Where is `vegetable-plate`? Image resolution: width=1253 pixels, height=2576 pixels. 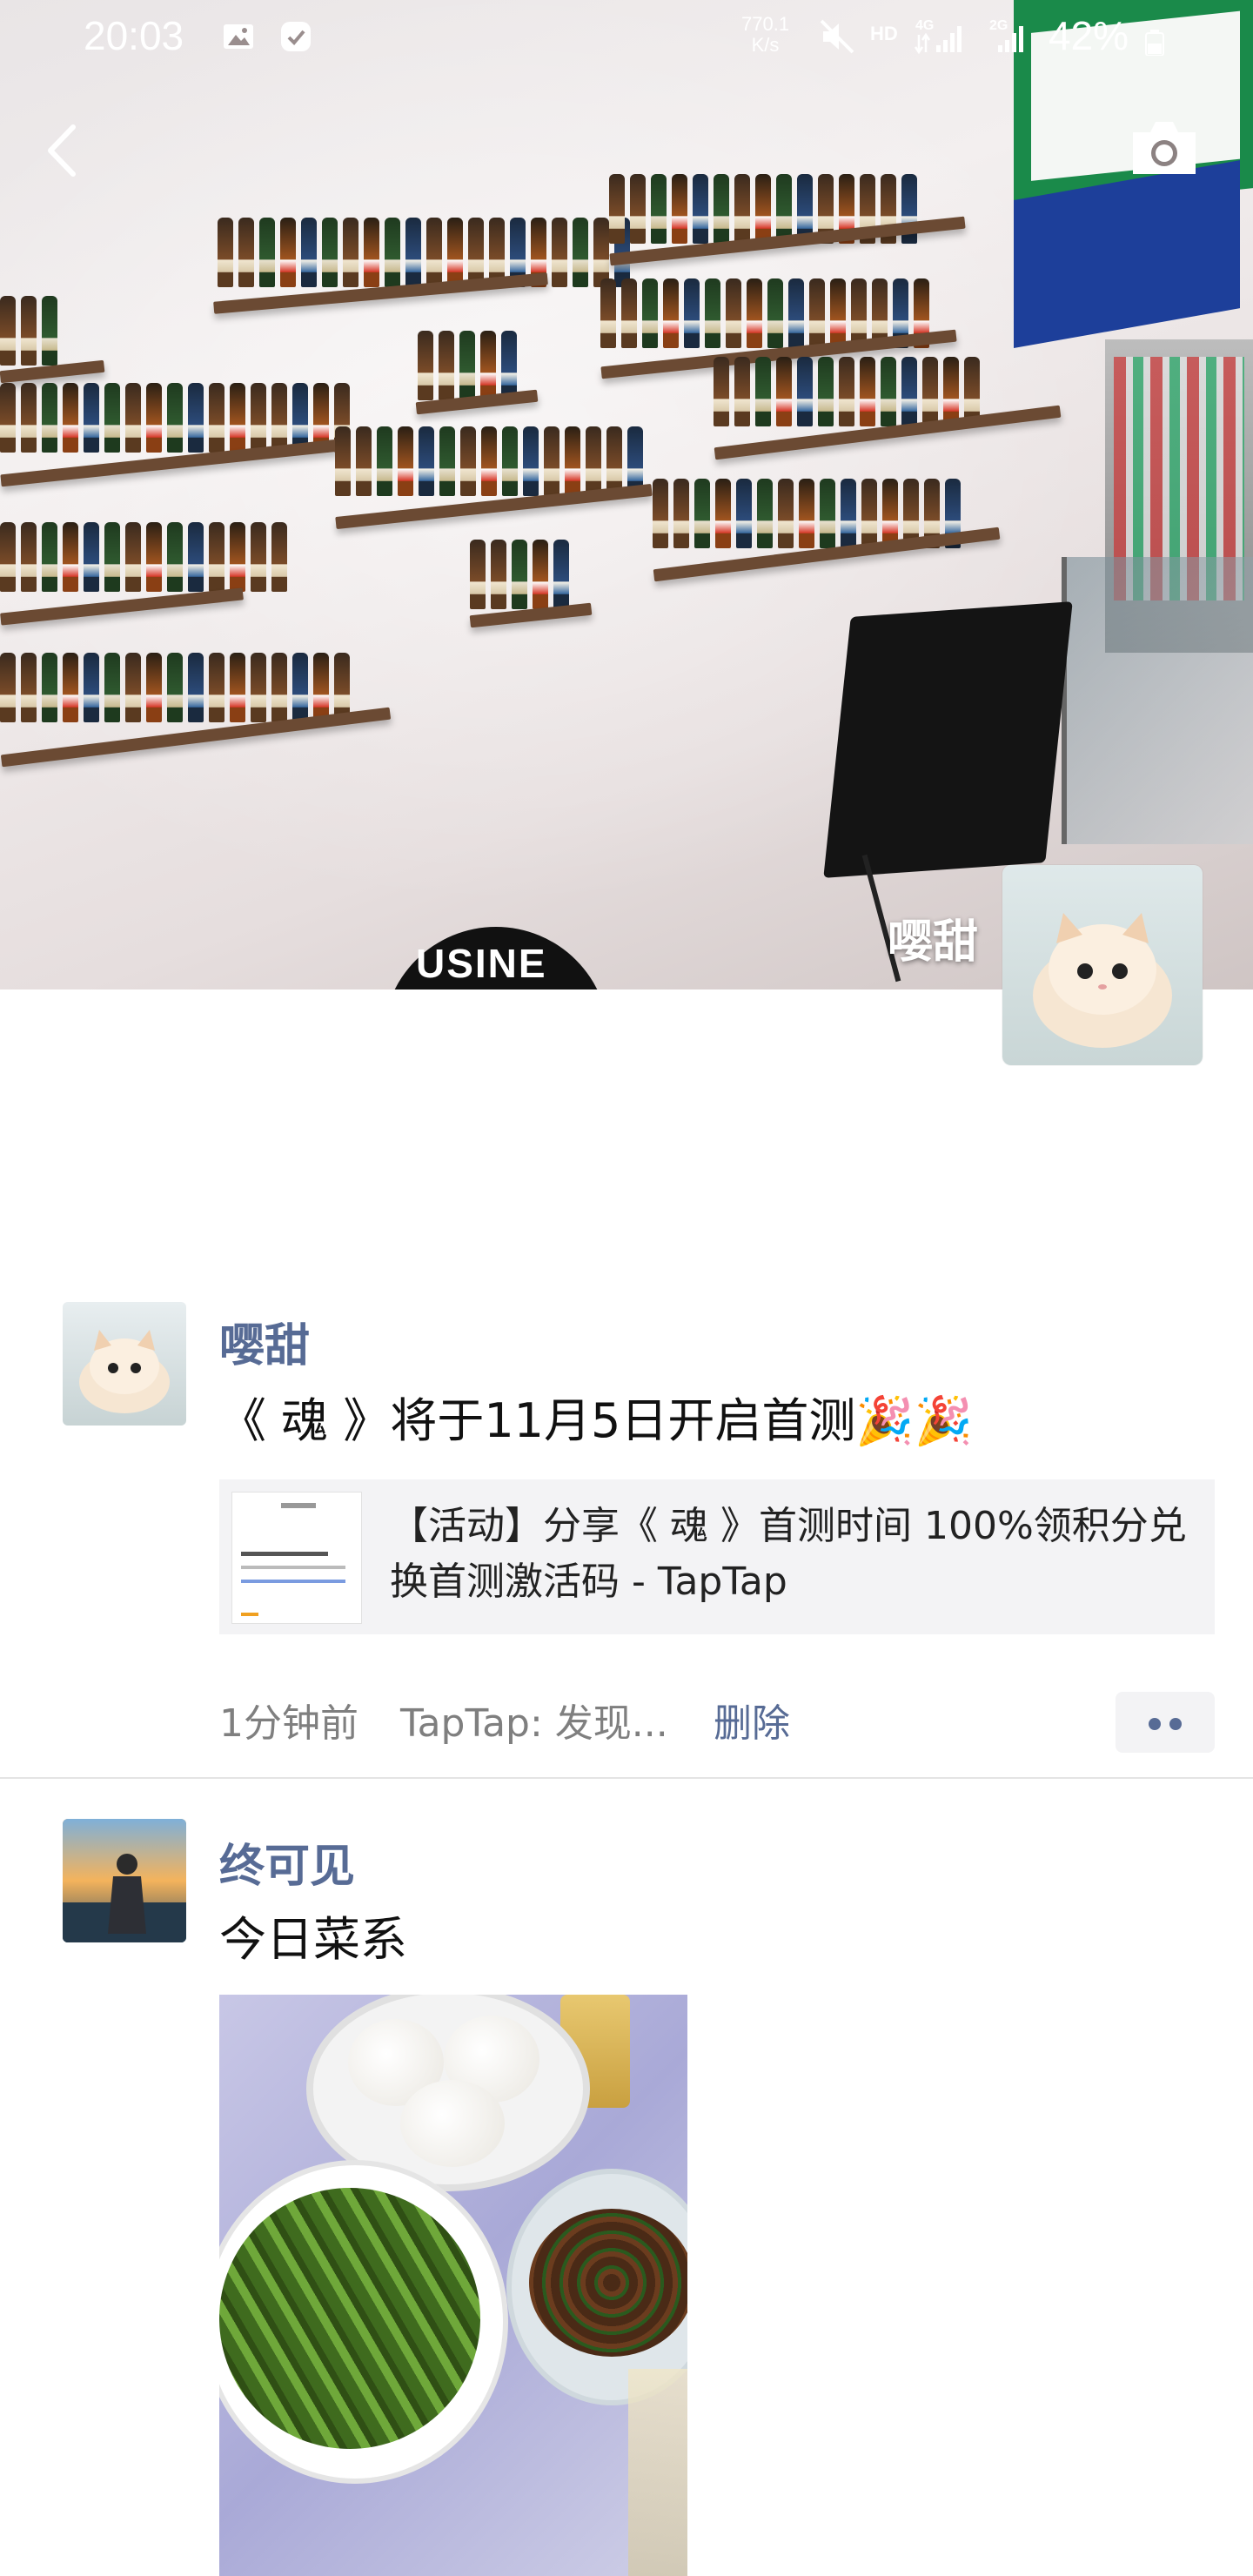 vegetable-plate is located at coordinates (363, 2322).